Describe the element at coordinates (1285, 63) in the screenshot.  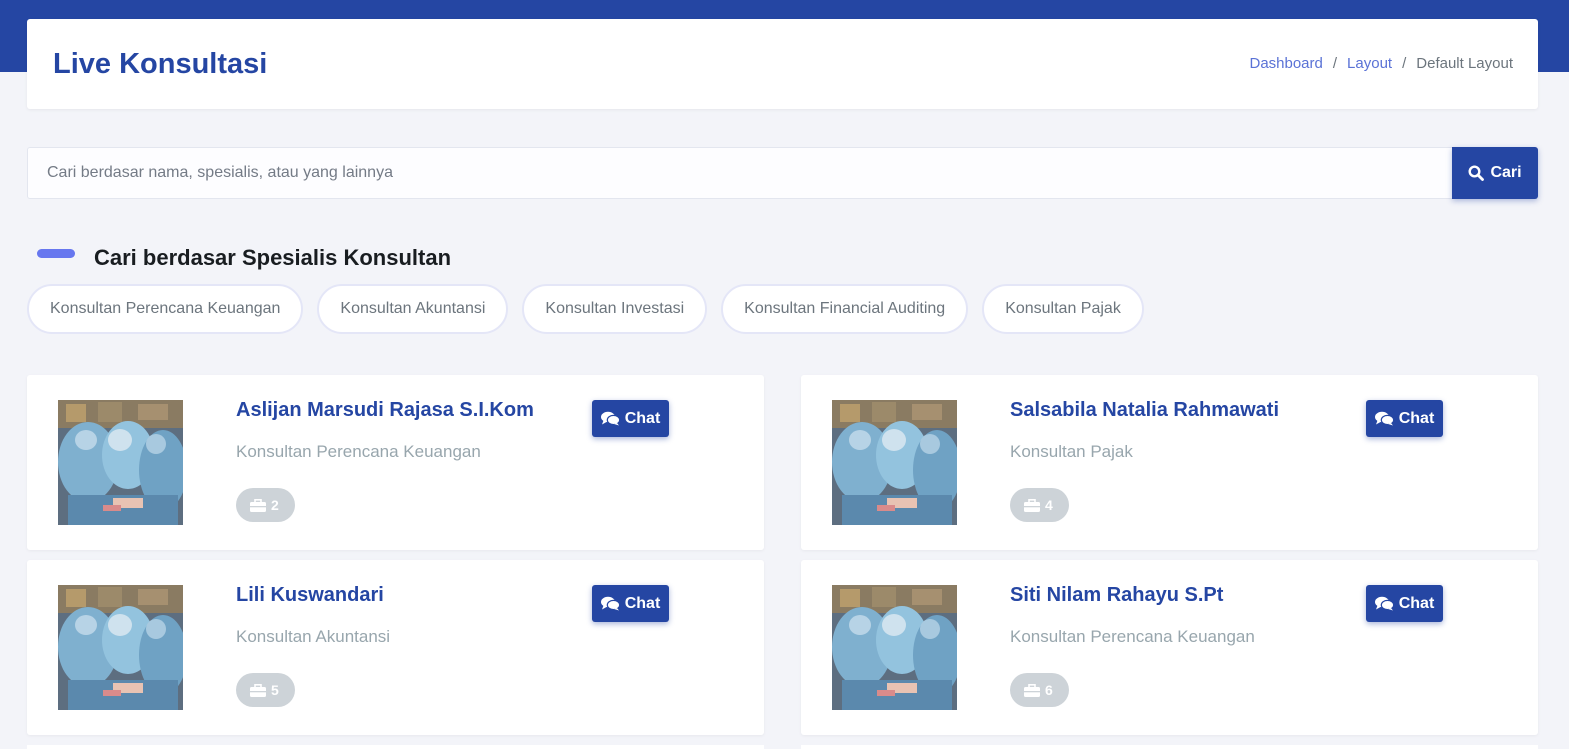
I see `breadcrumb-dashboard: Dashboard` at that location.